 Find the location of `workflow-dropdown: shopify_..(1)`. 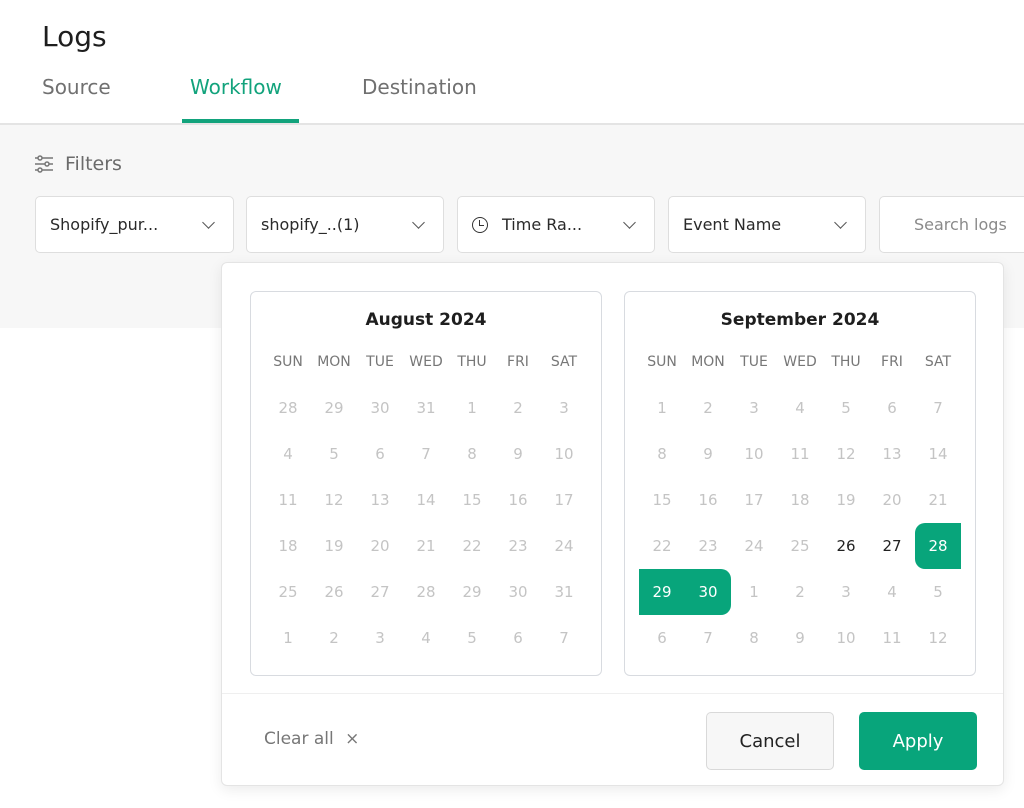

workflow-dropdown: shopify_..(1) is located at coordinates (345, 224).